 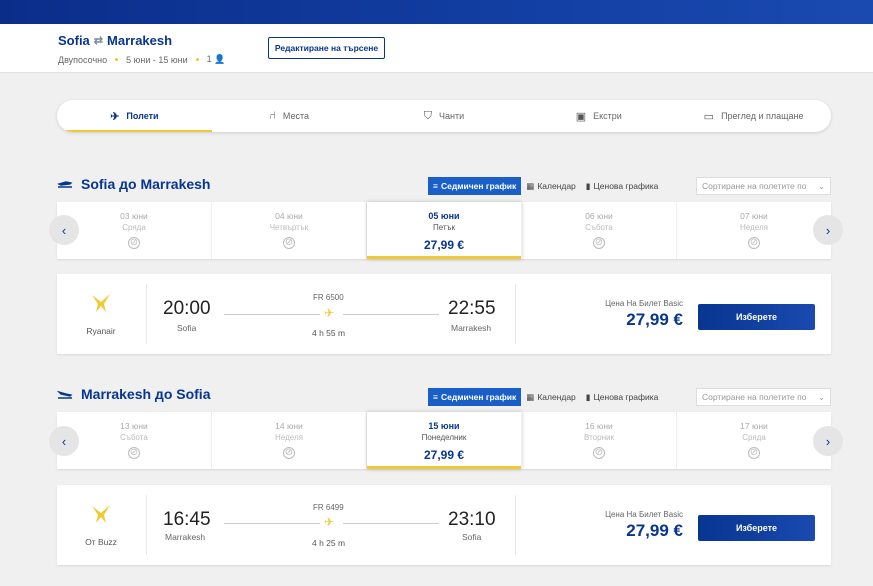 What do you see at coordinates (157, 59) in the screenshot?
I see `trip-dates: 5 юни - 15 юни` at bounding box center [157, 59].